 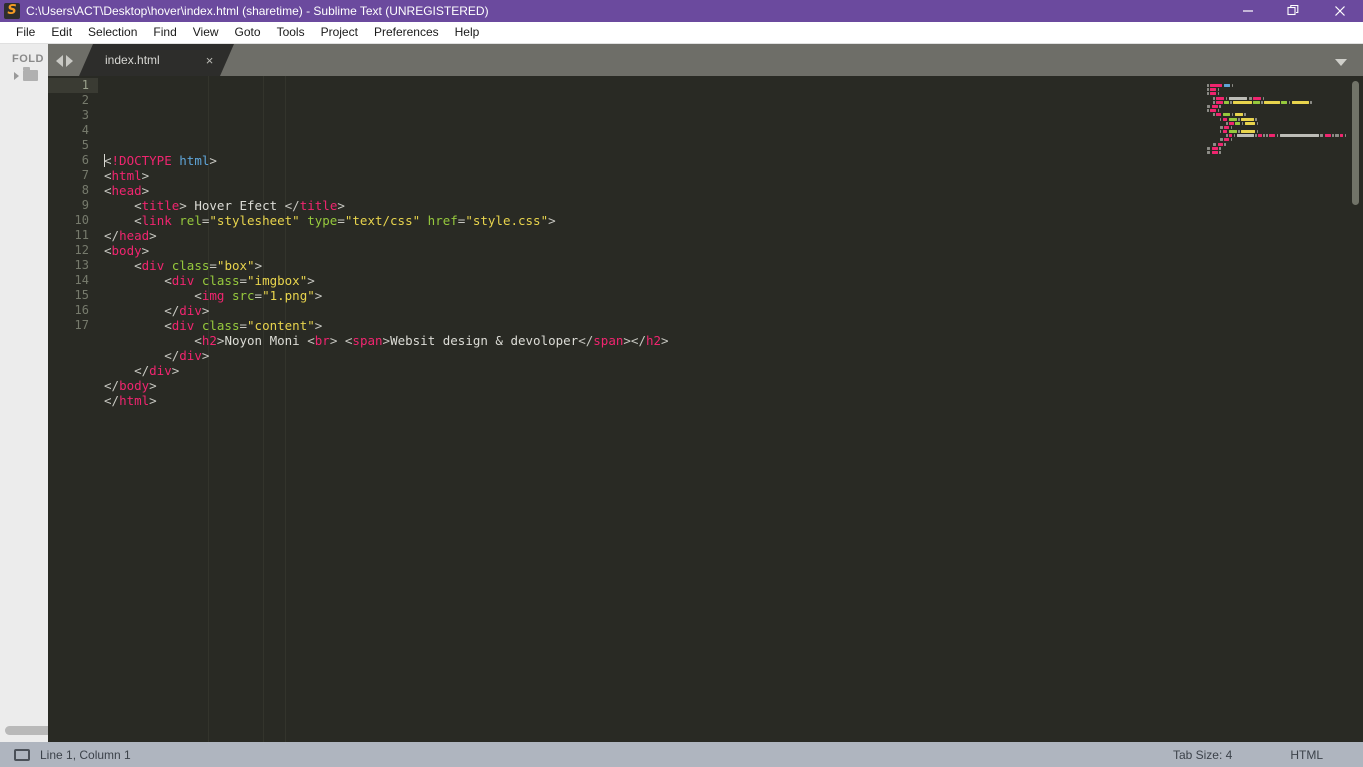 I want to click on menu-item-edit: Edit, so click(x=61, y=32).